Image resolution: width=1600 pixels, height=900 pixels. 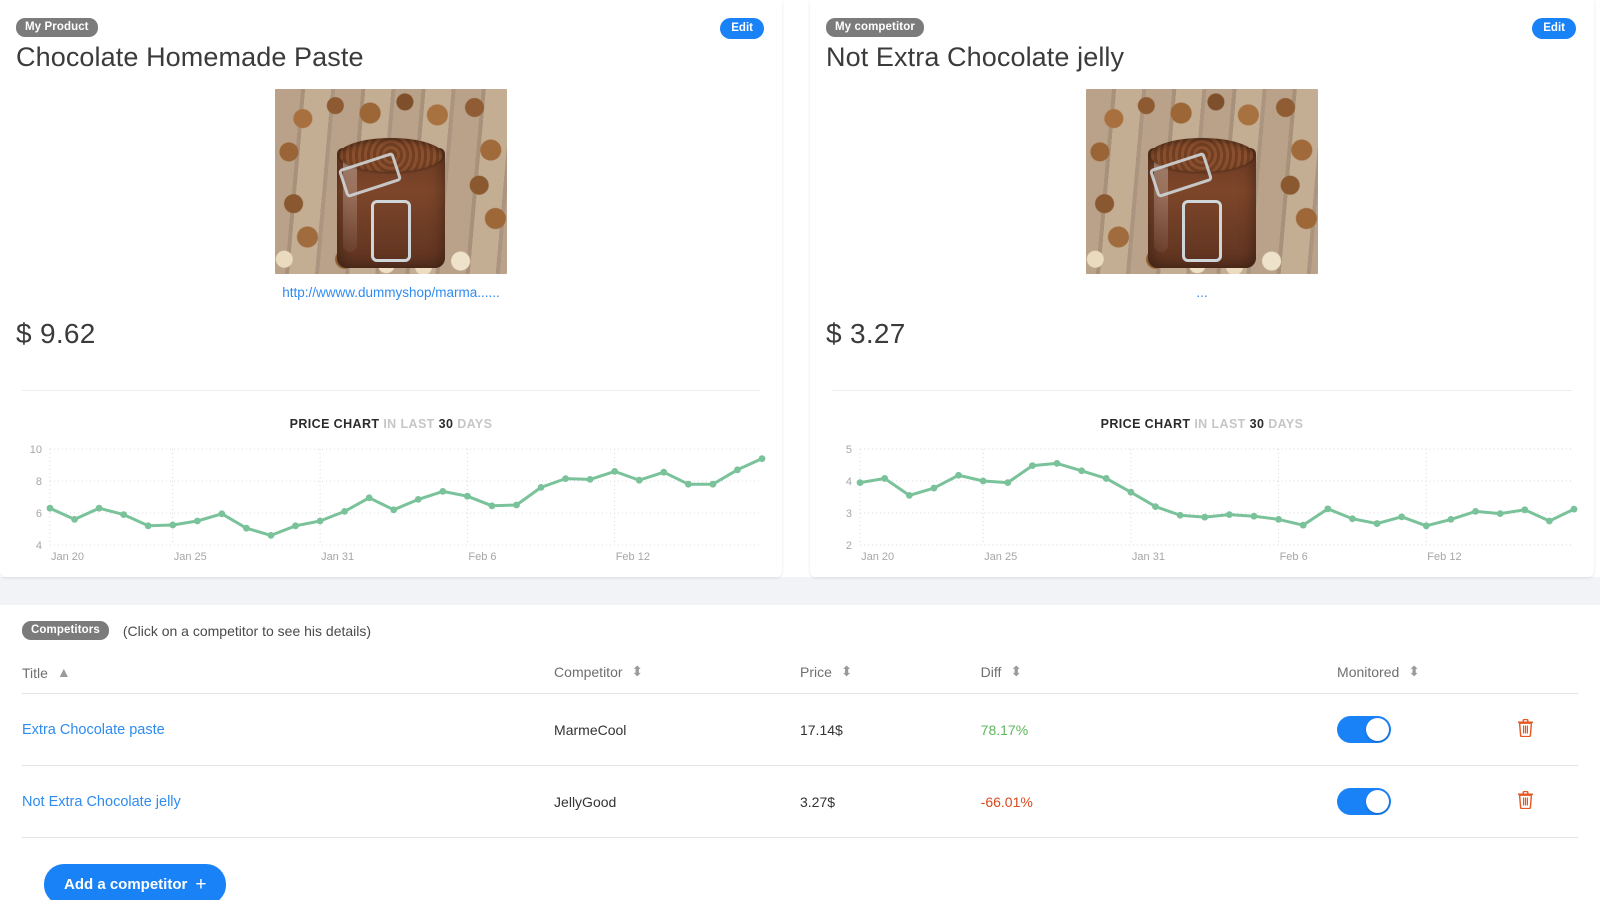 I want to click on competitor-photo, so click(x=1202, y=182).